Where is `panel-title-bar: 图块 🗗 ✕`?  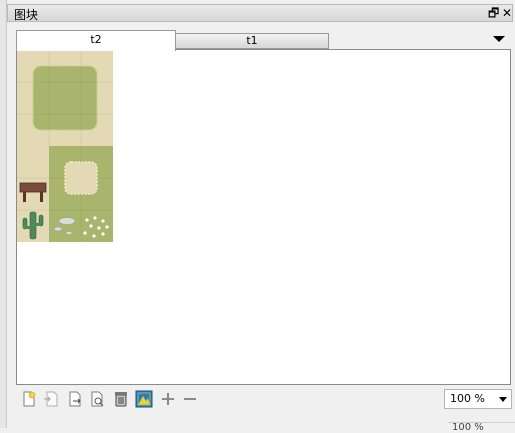 panel-title-bar: 图块 🗗 ✕ is located at coordinates (260, 13).